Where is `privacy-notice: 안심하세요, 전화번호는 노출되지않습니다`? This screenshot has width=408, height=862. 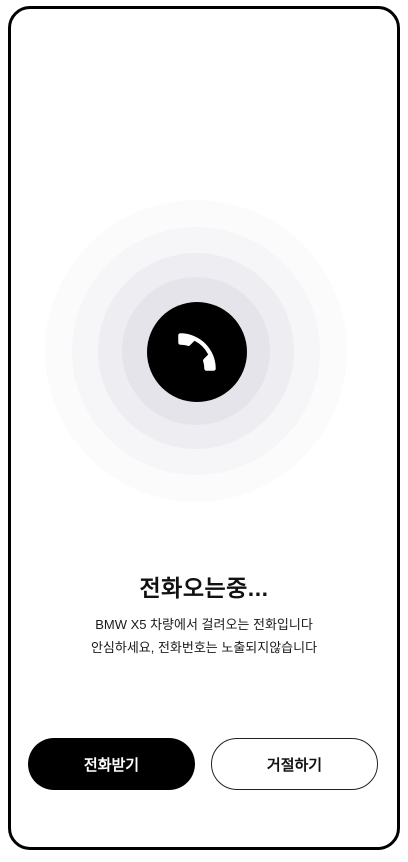 privacy-notice: 안심하세요, 전화번호는 노출되지않습니다 is located at coordinates (204, 647).